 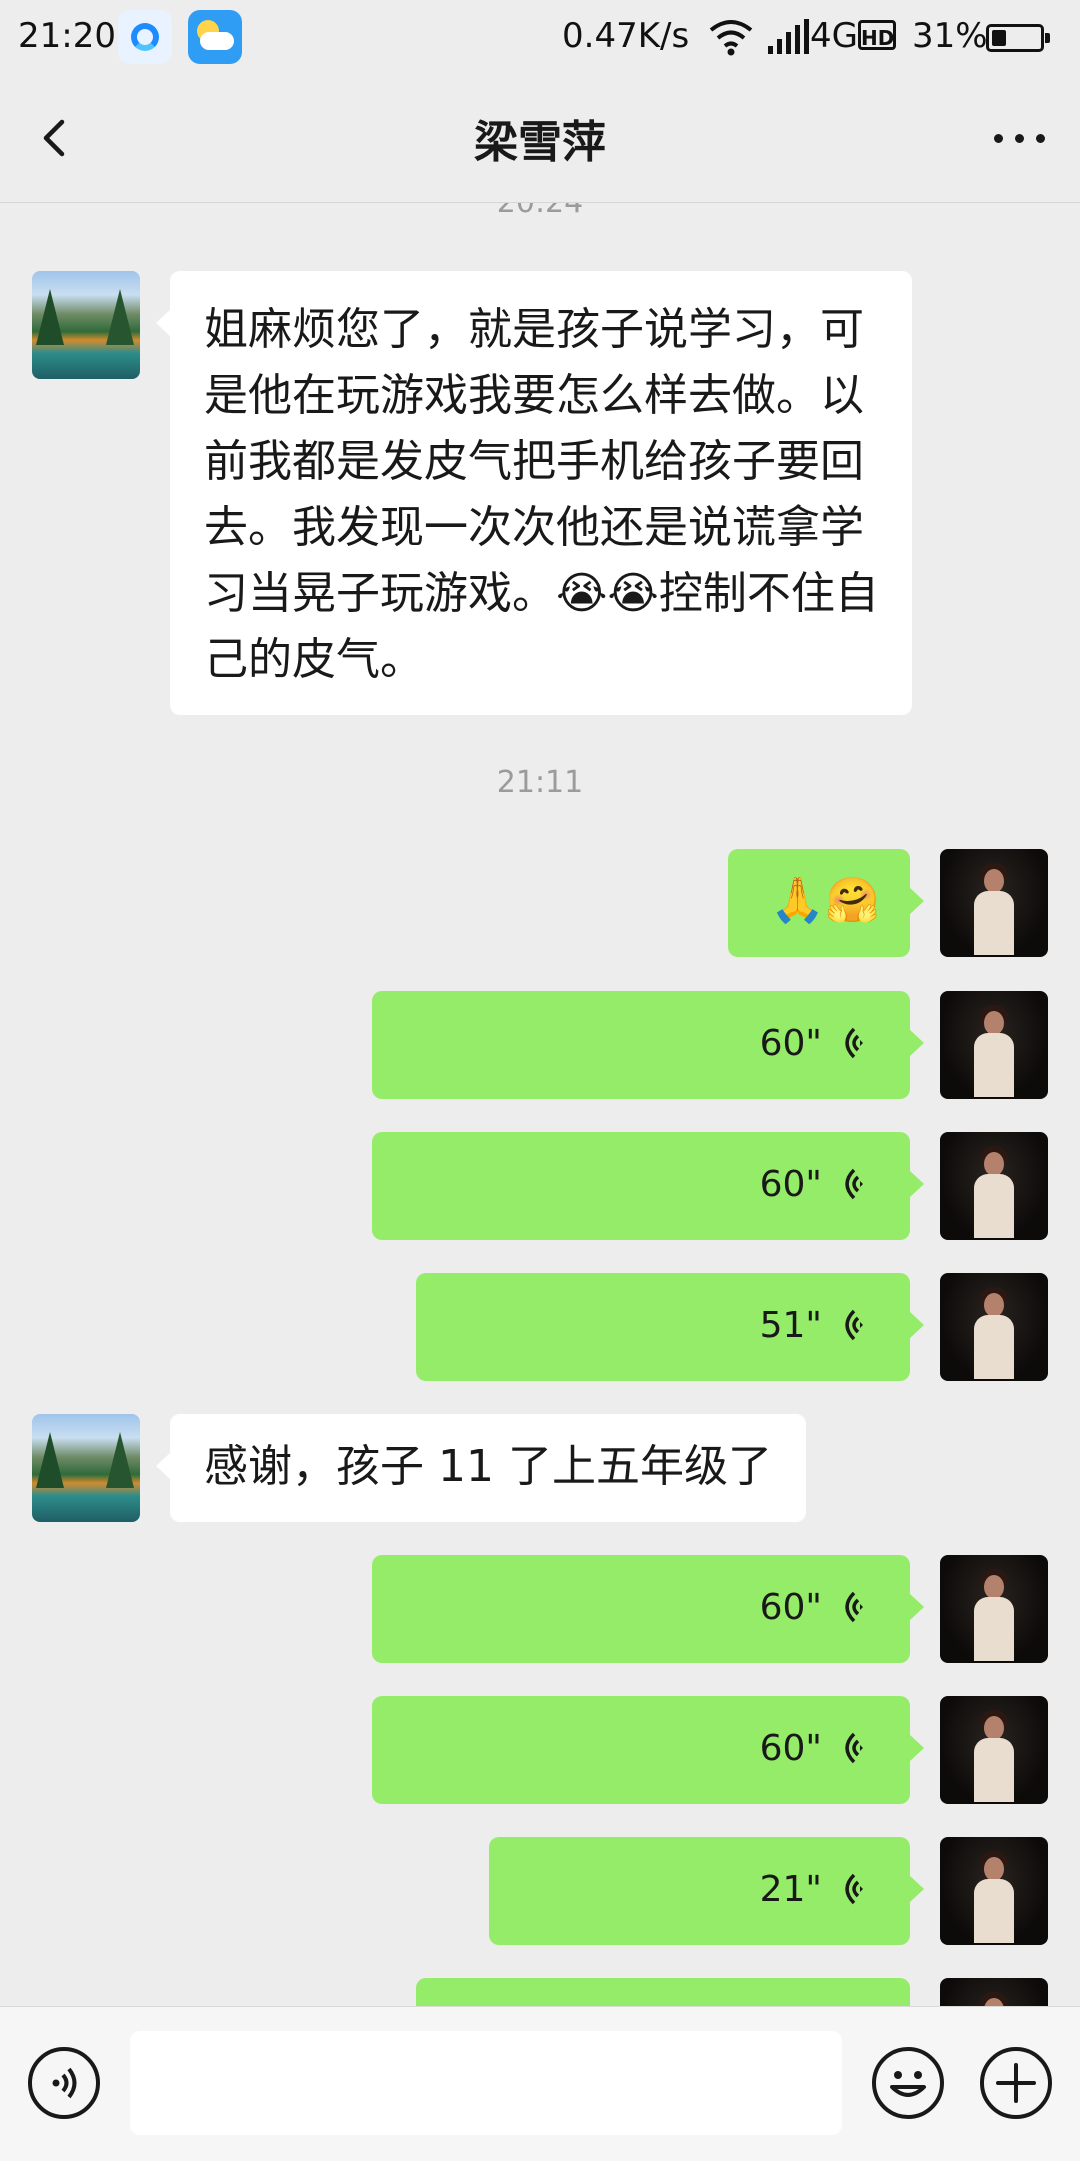 I want to click on emoji-button, so click(x=908, y=2083).